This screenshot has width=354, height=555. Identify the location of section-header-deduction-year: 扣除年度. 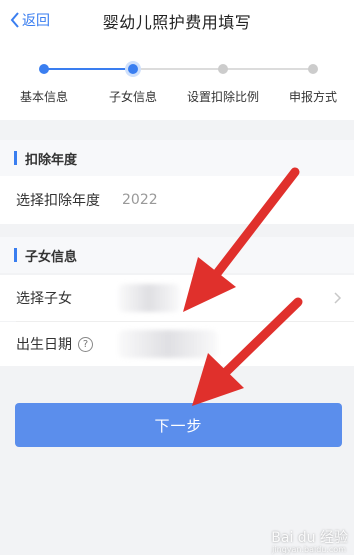
(177, 158).